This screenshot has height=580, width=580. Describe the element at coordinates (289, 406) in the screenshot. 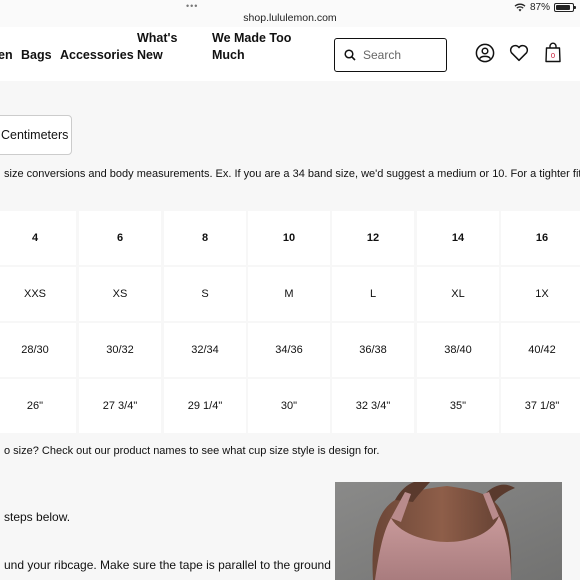

I see `table-cell: 30"` at that location.